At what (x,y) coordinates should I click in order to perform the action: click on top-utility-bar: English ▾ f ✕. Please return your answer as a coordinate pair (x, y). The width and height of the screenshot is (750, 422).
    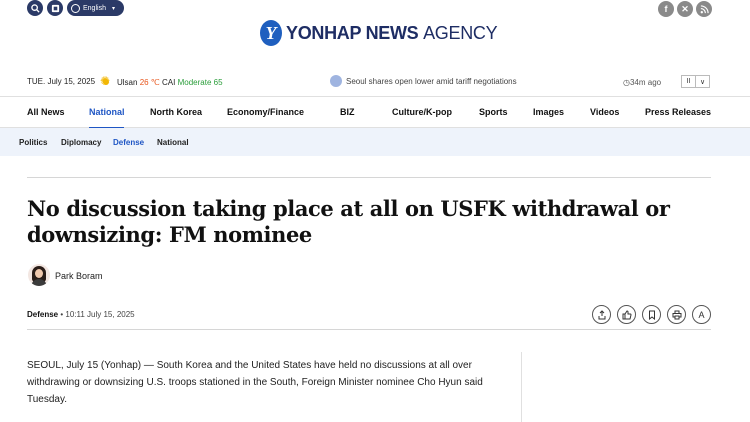
    Looking at the image, I should click on (375, 9).